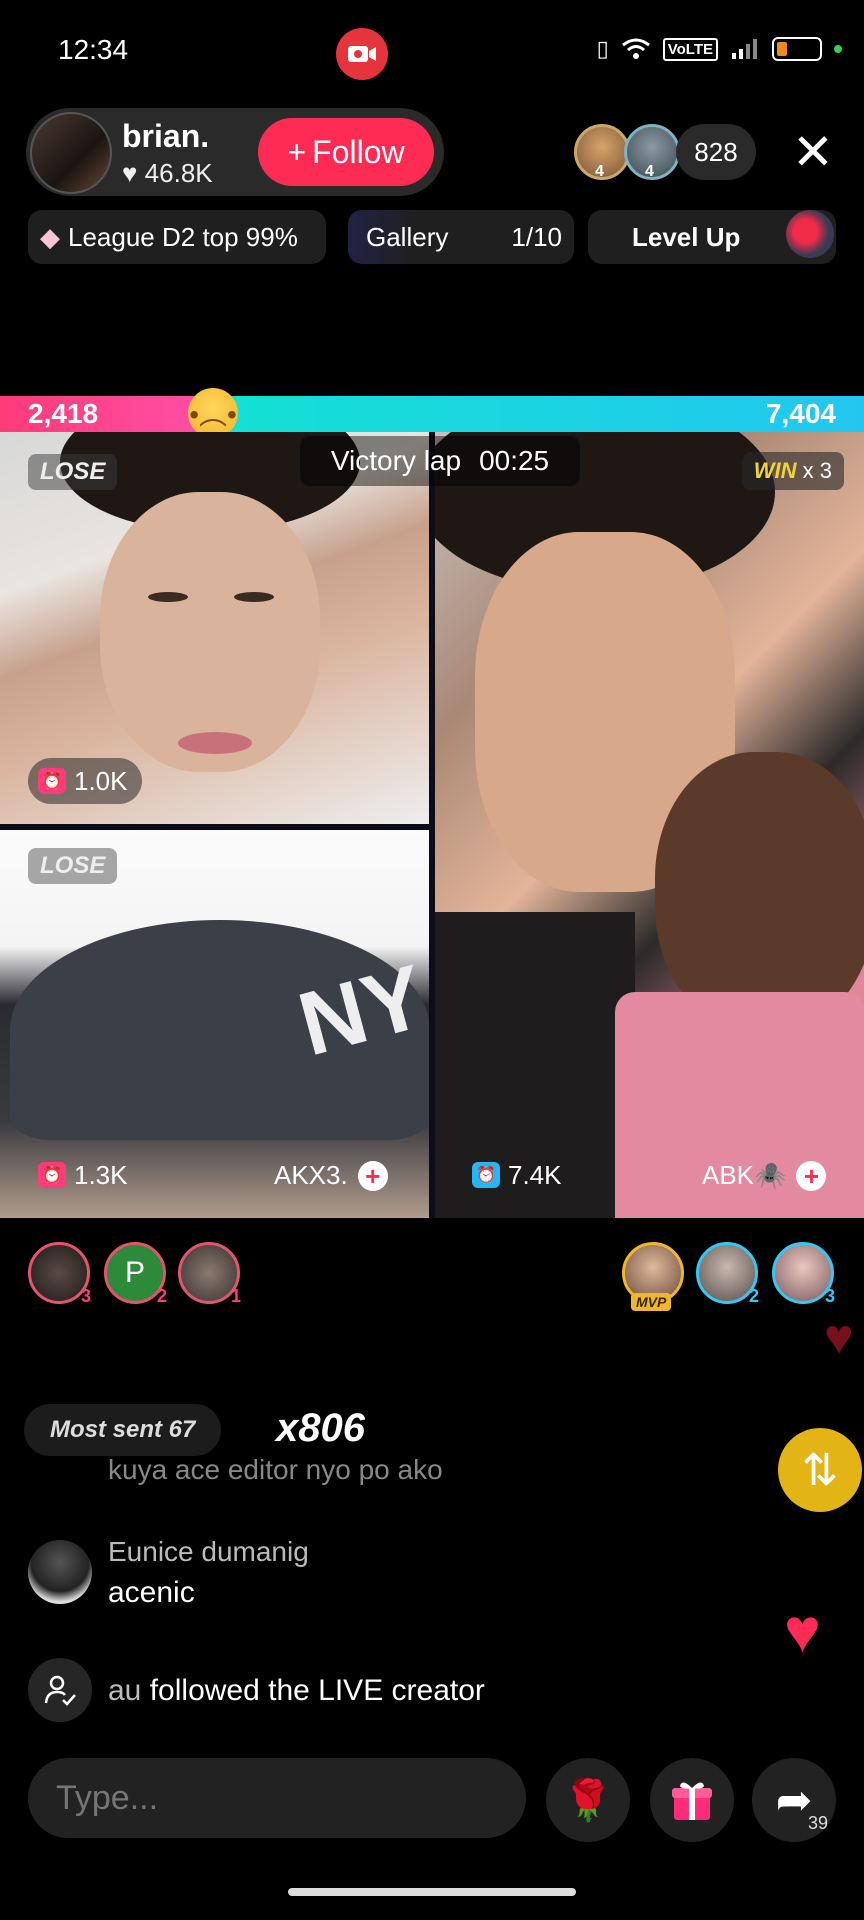 The image size is (864, 1920). What do you see at coordinates (358, 151) in the screenshot?
I see `follow-label: Follow` at bounding box center [358, 151].